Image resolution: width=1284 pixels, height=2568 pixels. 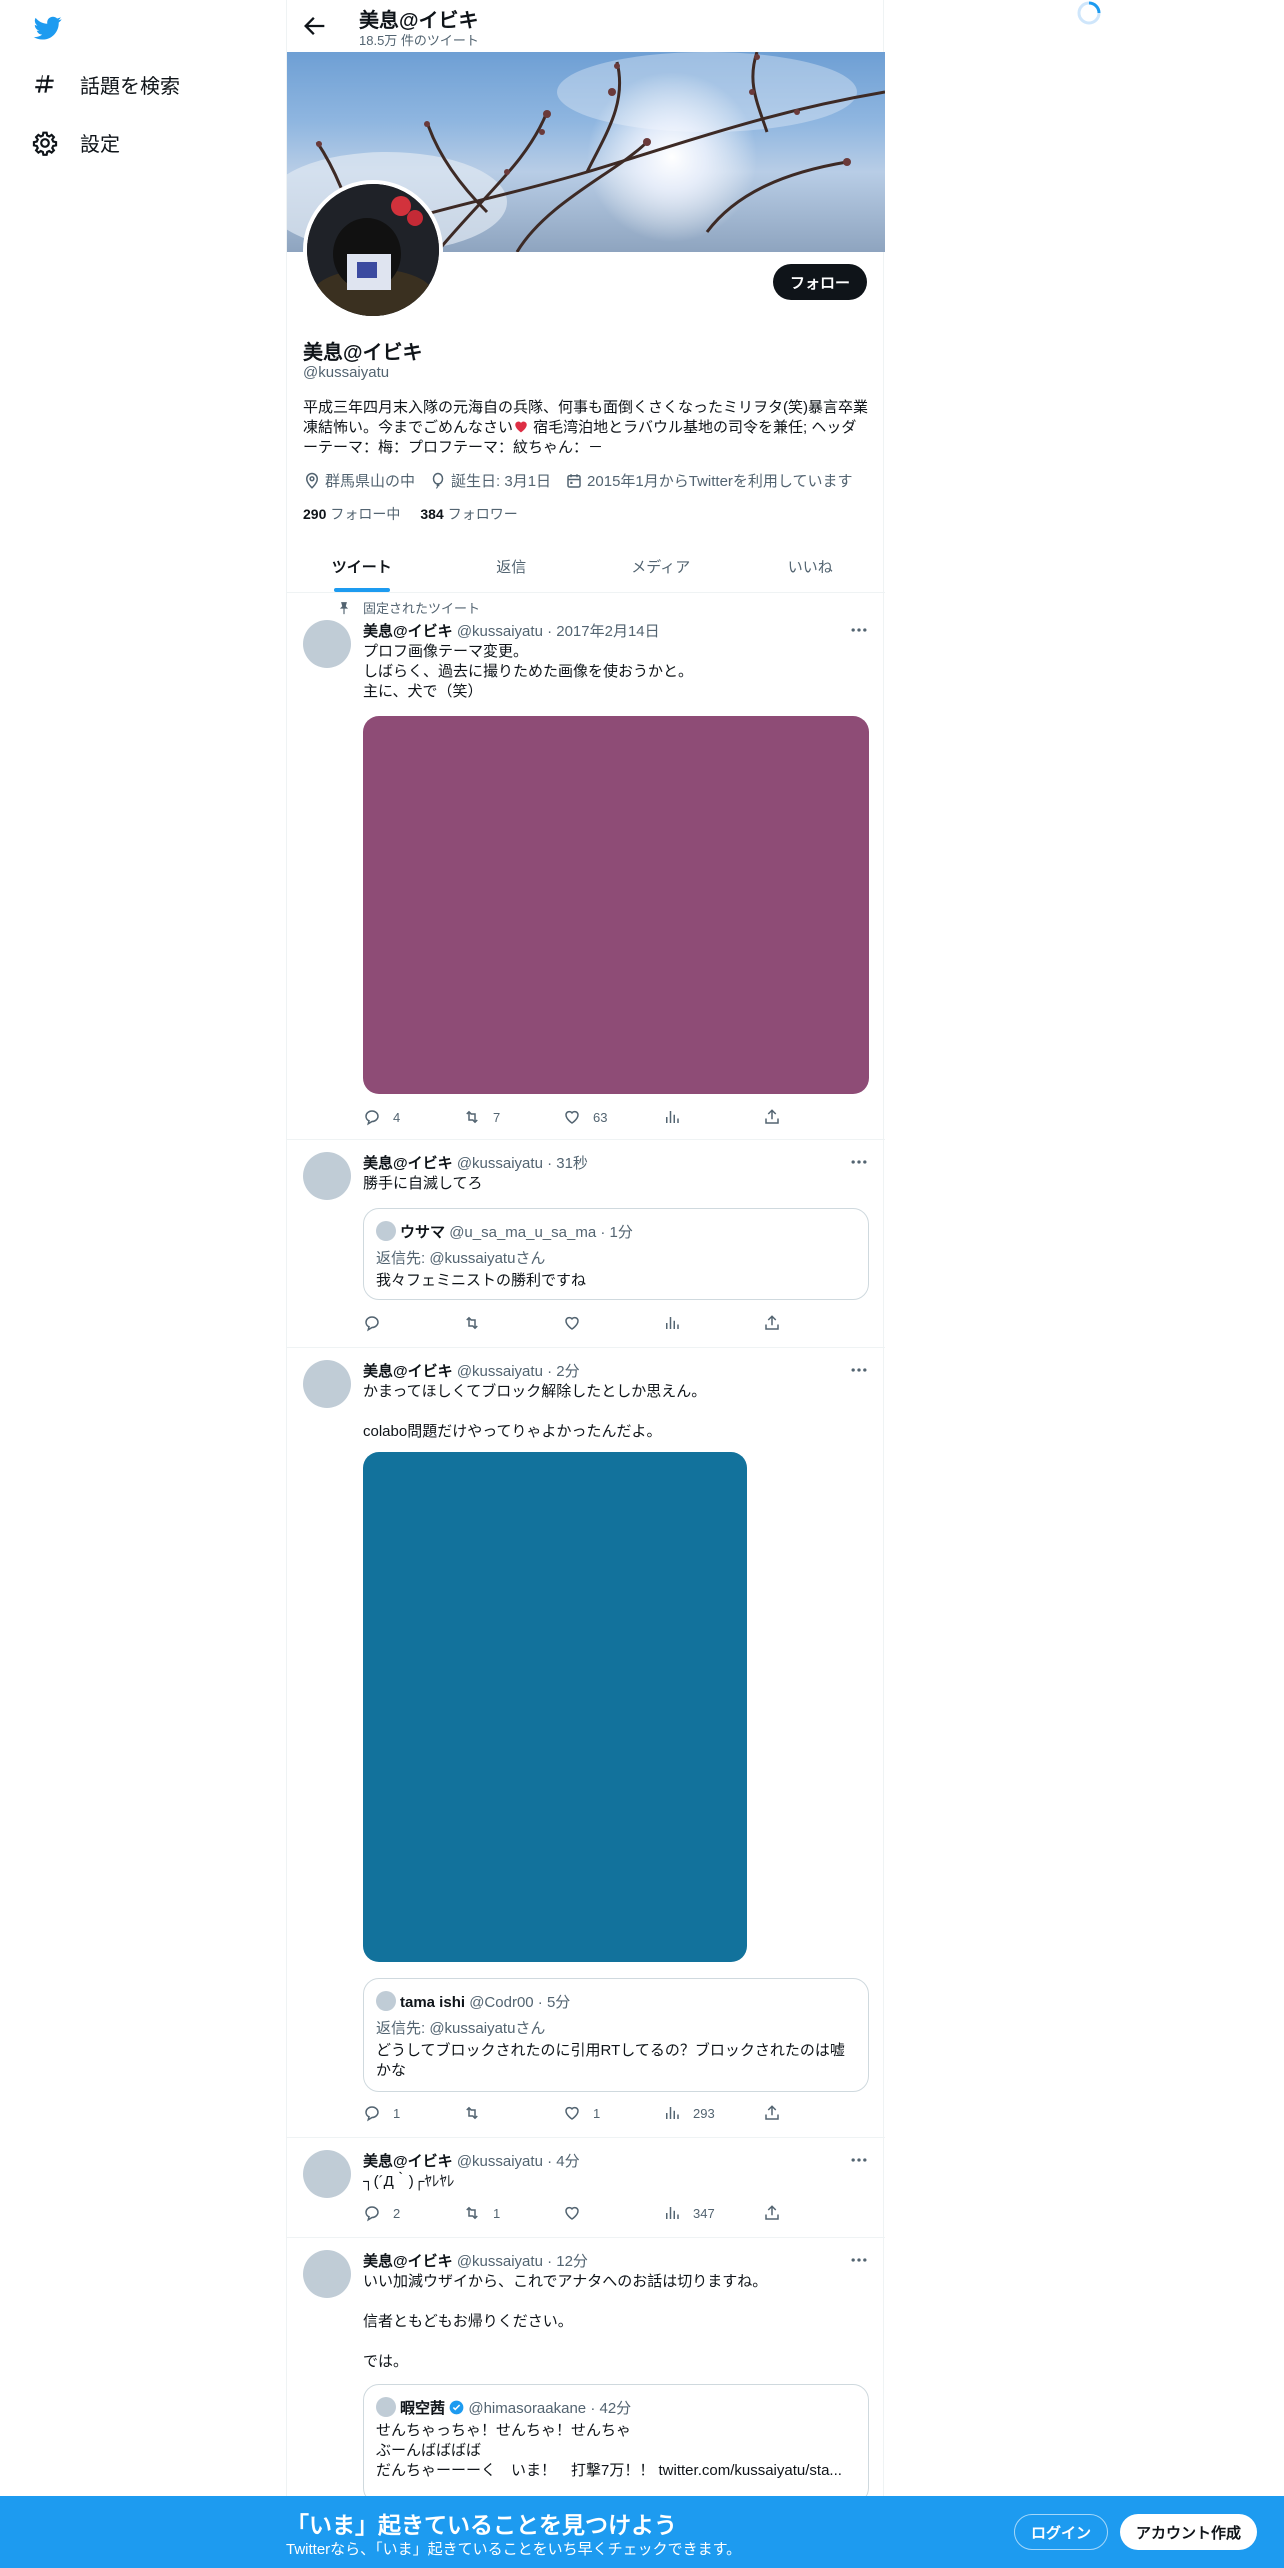 What do you see at coordinates (413, 1117) in the screenshot?
I see `reply-button: 4` at bounding box center [413, 1117].